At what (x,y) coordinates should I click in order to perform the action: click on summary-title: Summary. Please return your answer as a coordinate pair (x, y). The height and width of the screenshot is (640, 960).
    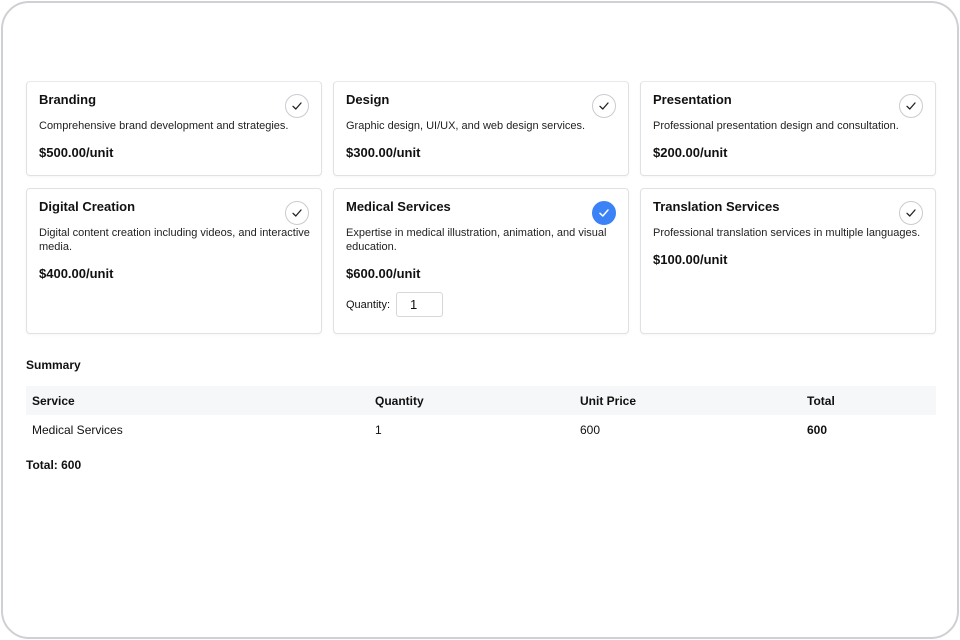
    Looking at the image, I should click on (53, 365).